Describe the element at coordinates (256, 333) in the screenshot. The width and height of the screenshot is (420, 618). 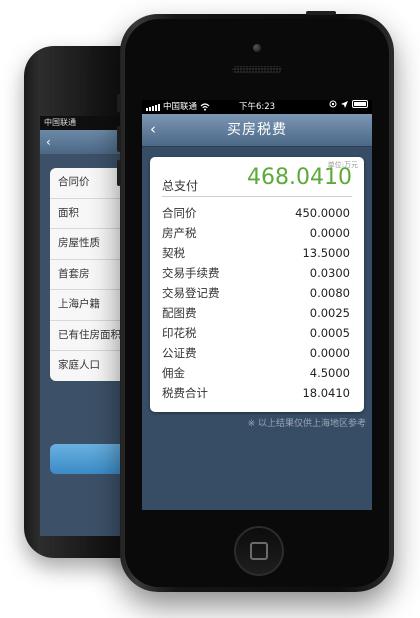
I see `fee-row: 印花税 0.0005` at that location.